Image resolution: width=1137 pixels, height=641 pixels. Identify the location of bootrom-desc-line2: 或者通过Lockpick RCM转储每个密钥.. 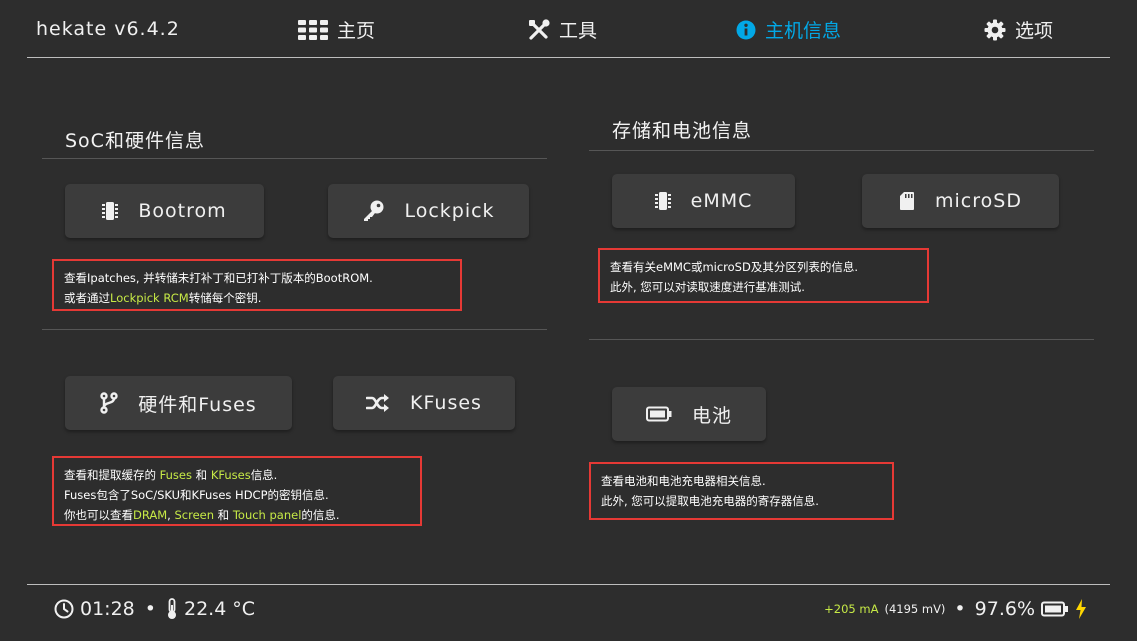
(163, 298).